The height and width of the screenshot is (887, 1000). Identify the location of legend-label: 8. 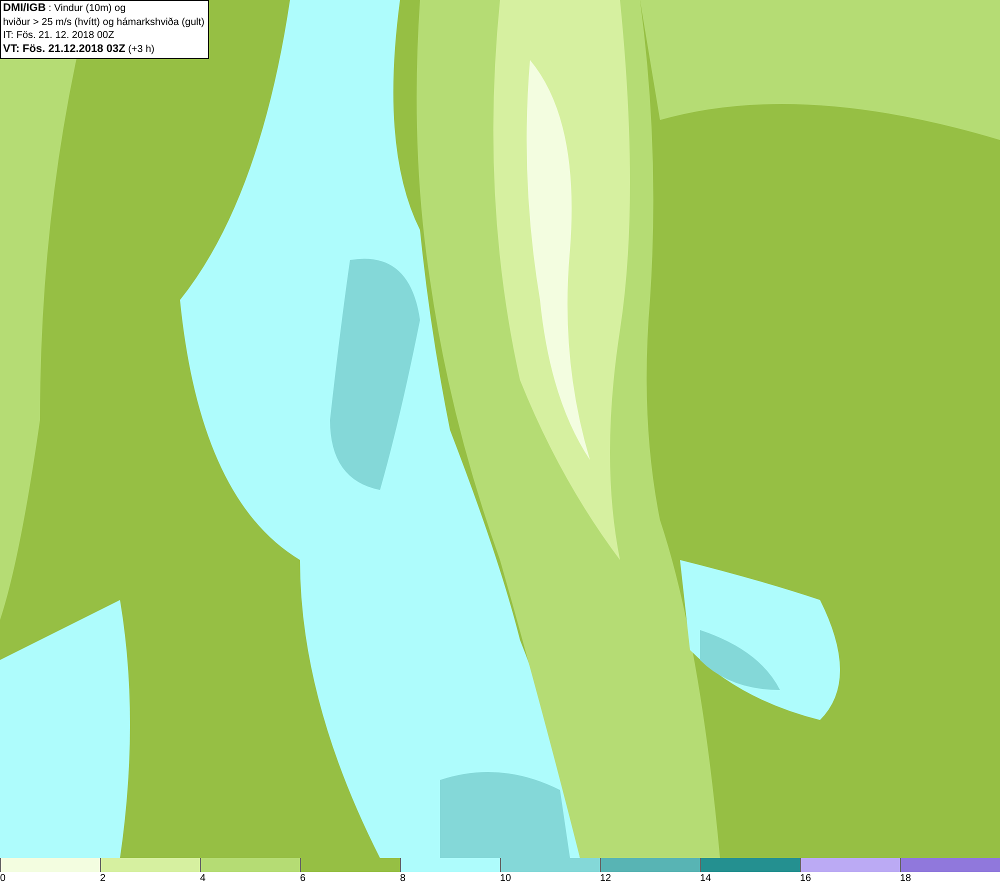
(403, 879).